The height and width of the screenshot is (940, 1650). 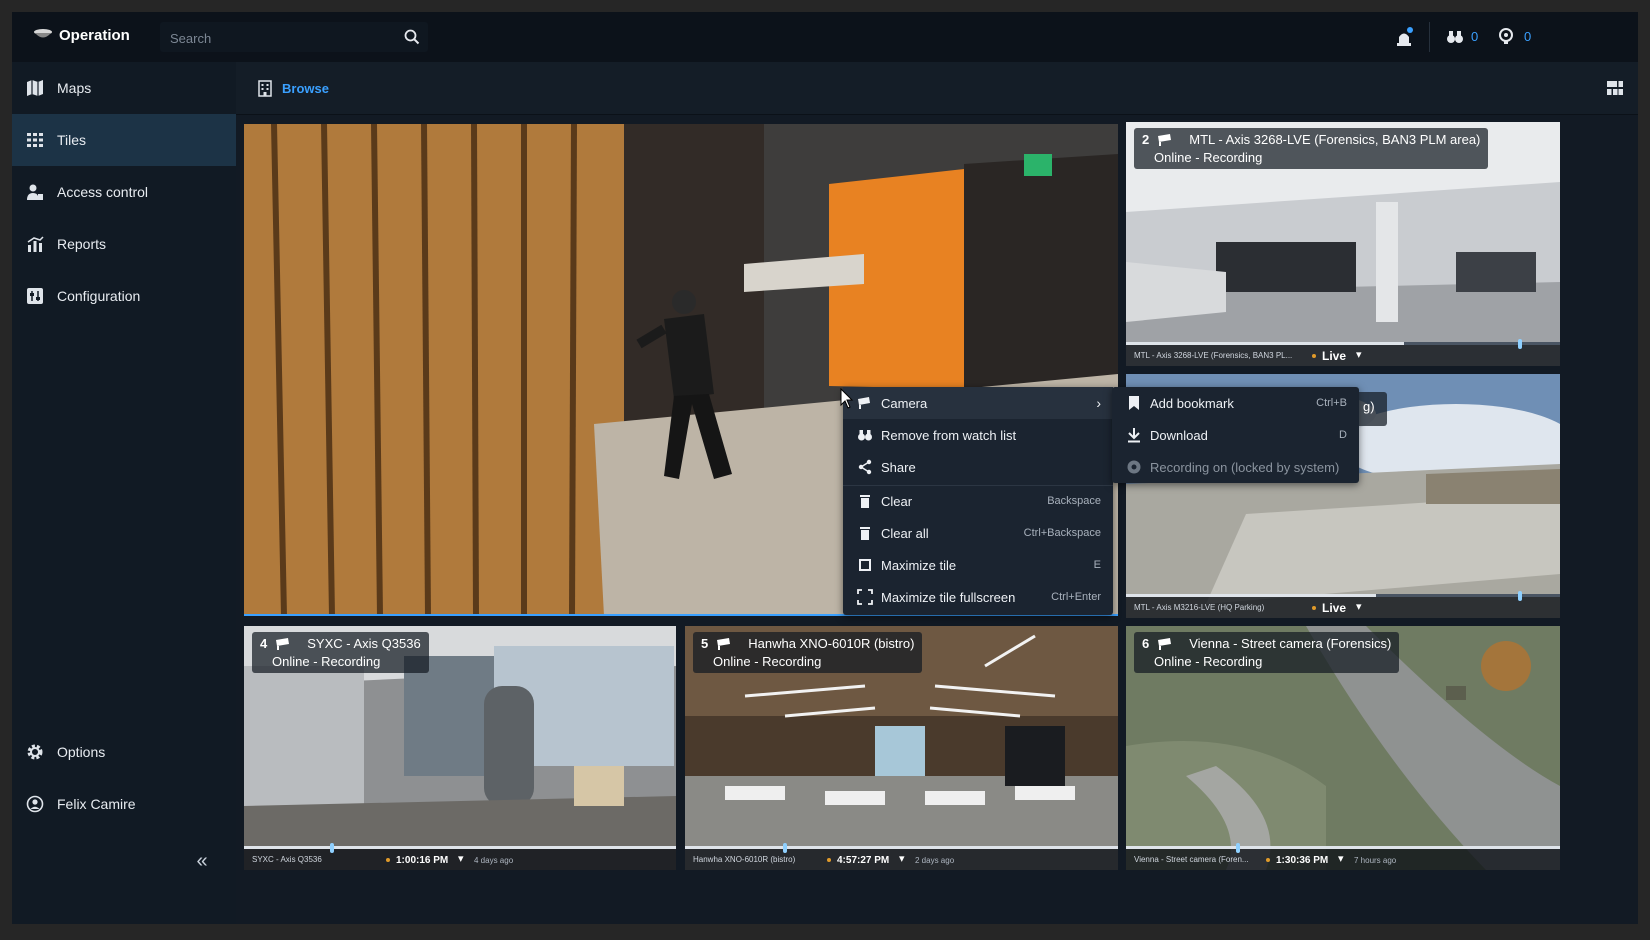 I want to click on sidebar-item-maps: Maps, so click(x=124, y=88).